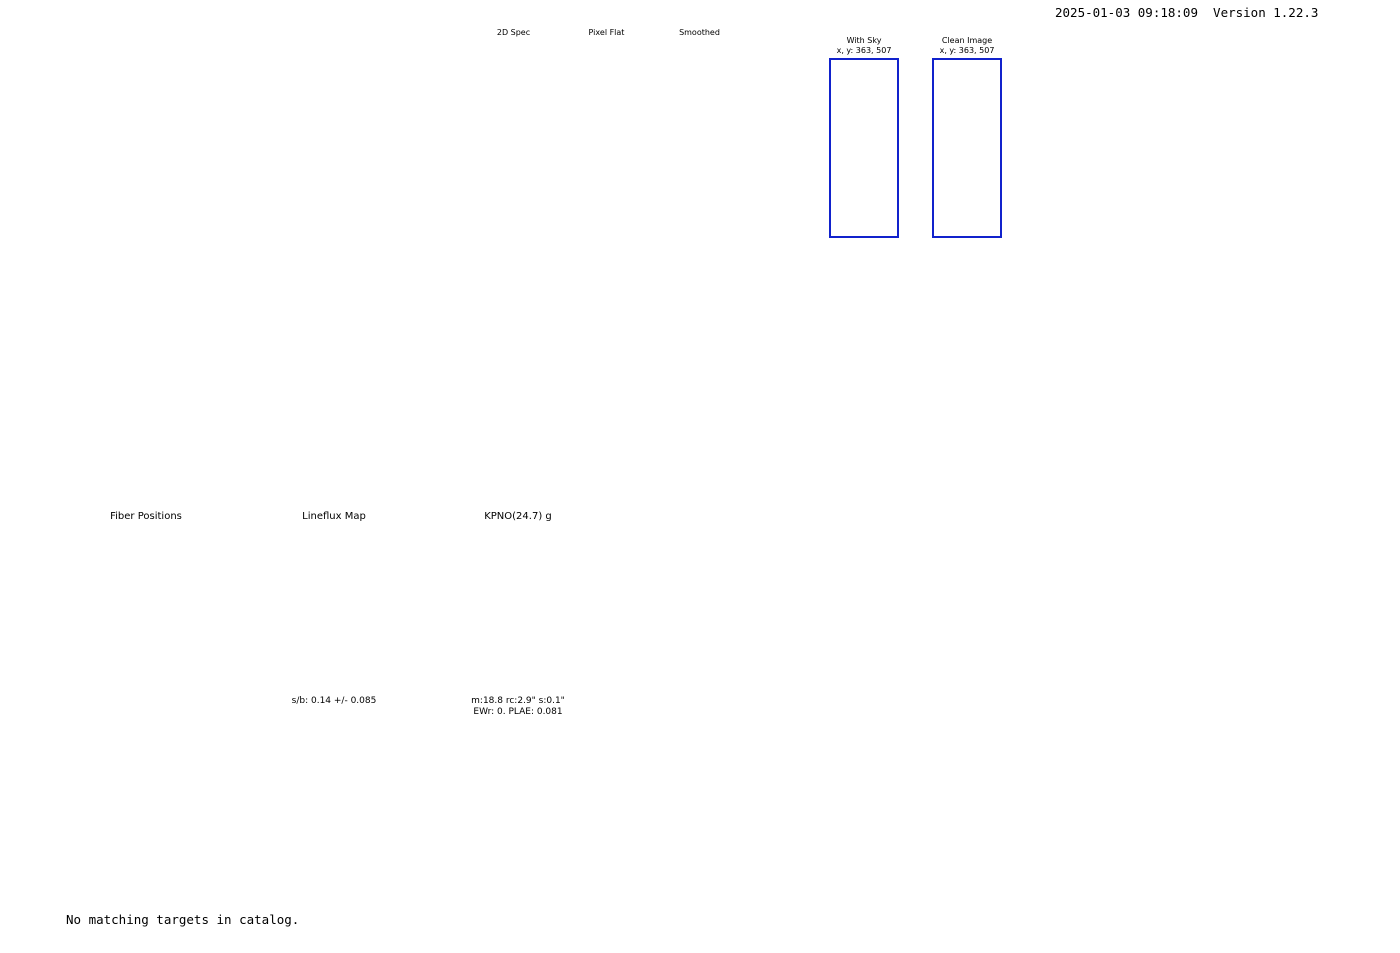  Describe the element at coordinates (864, 40) in the screenshot. I see `with-sky-title: With Sky` at that location.